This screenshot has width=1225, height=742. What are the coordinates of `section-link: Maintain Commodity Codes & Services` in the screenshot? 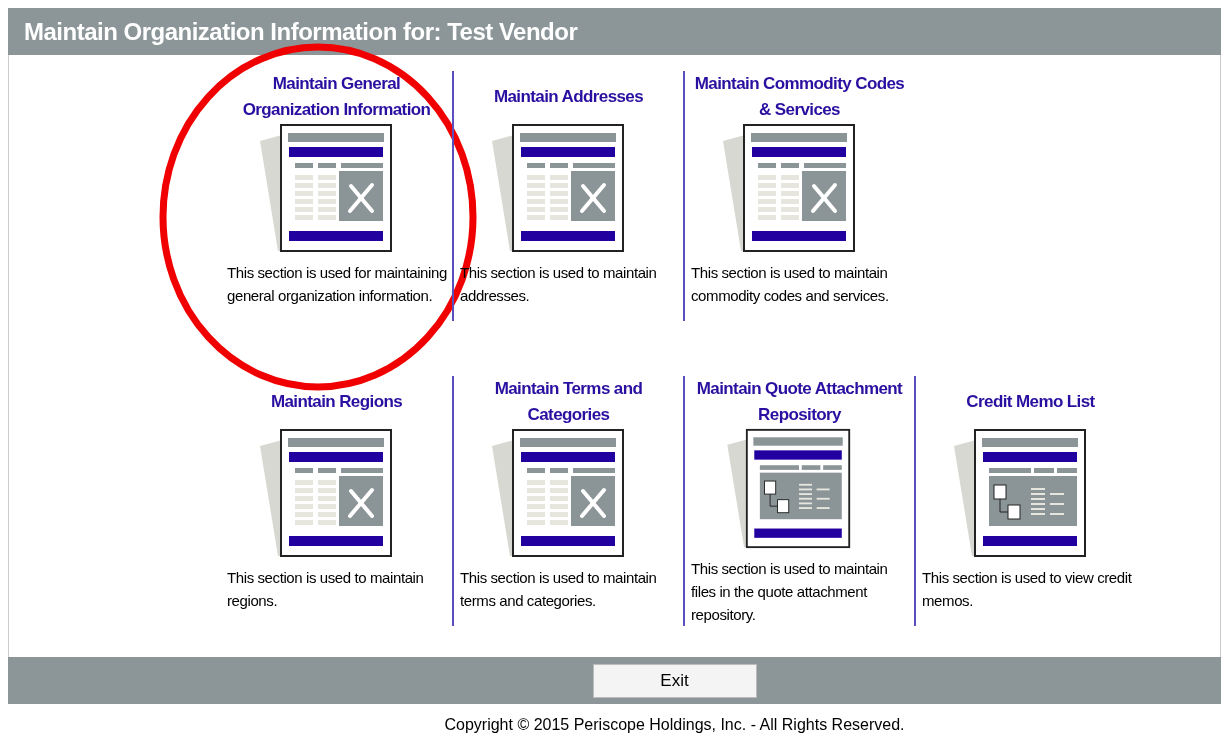 It's located at (799, 97).